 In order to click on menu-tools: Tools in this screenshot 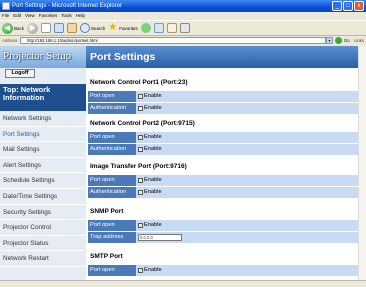, I will do `click(66, 16)`.